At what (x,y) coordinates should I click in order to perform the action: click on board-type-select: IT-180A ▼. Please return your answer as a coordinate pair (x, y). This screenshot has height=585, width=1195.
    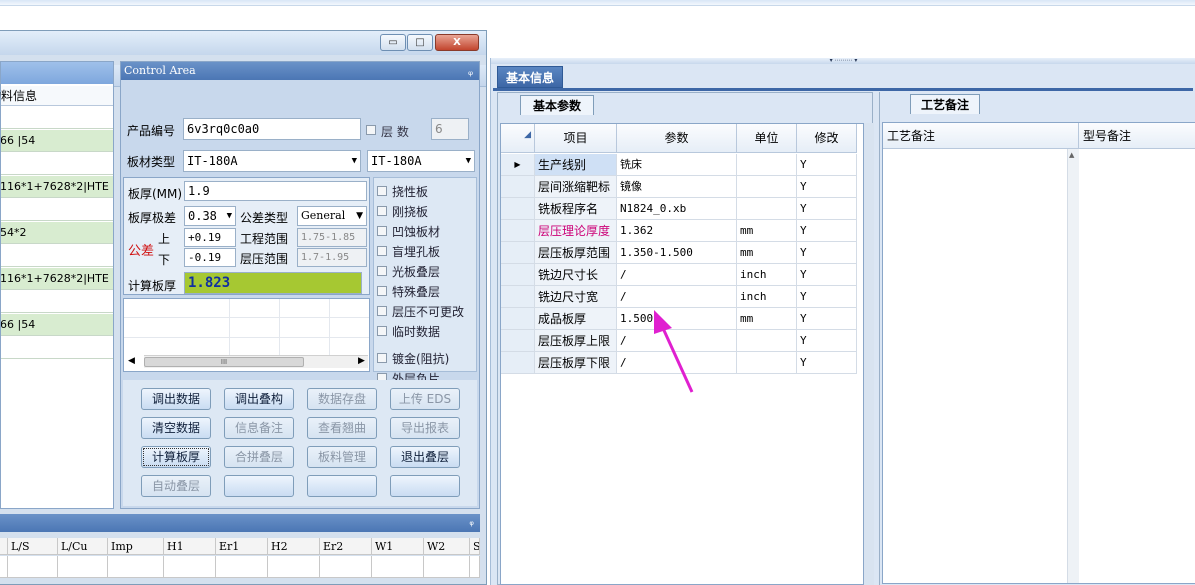
    Looking at the image, I should click on (272, 161).